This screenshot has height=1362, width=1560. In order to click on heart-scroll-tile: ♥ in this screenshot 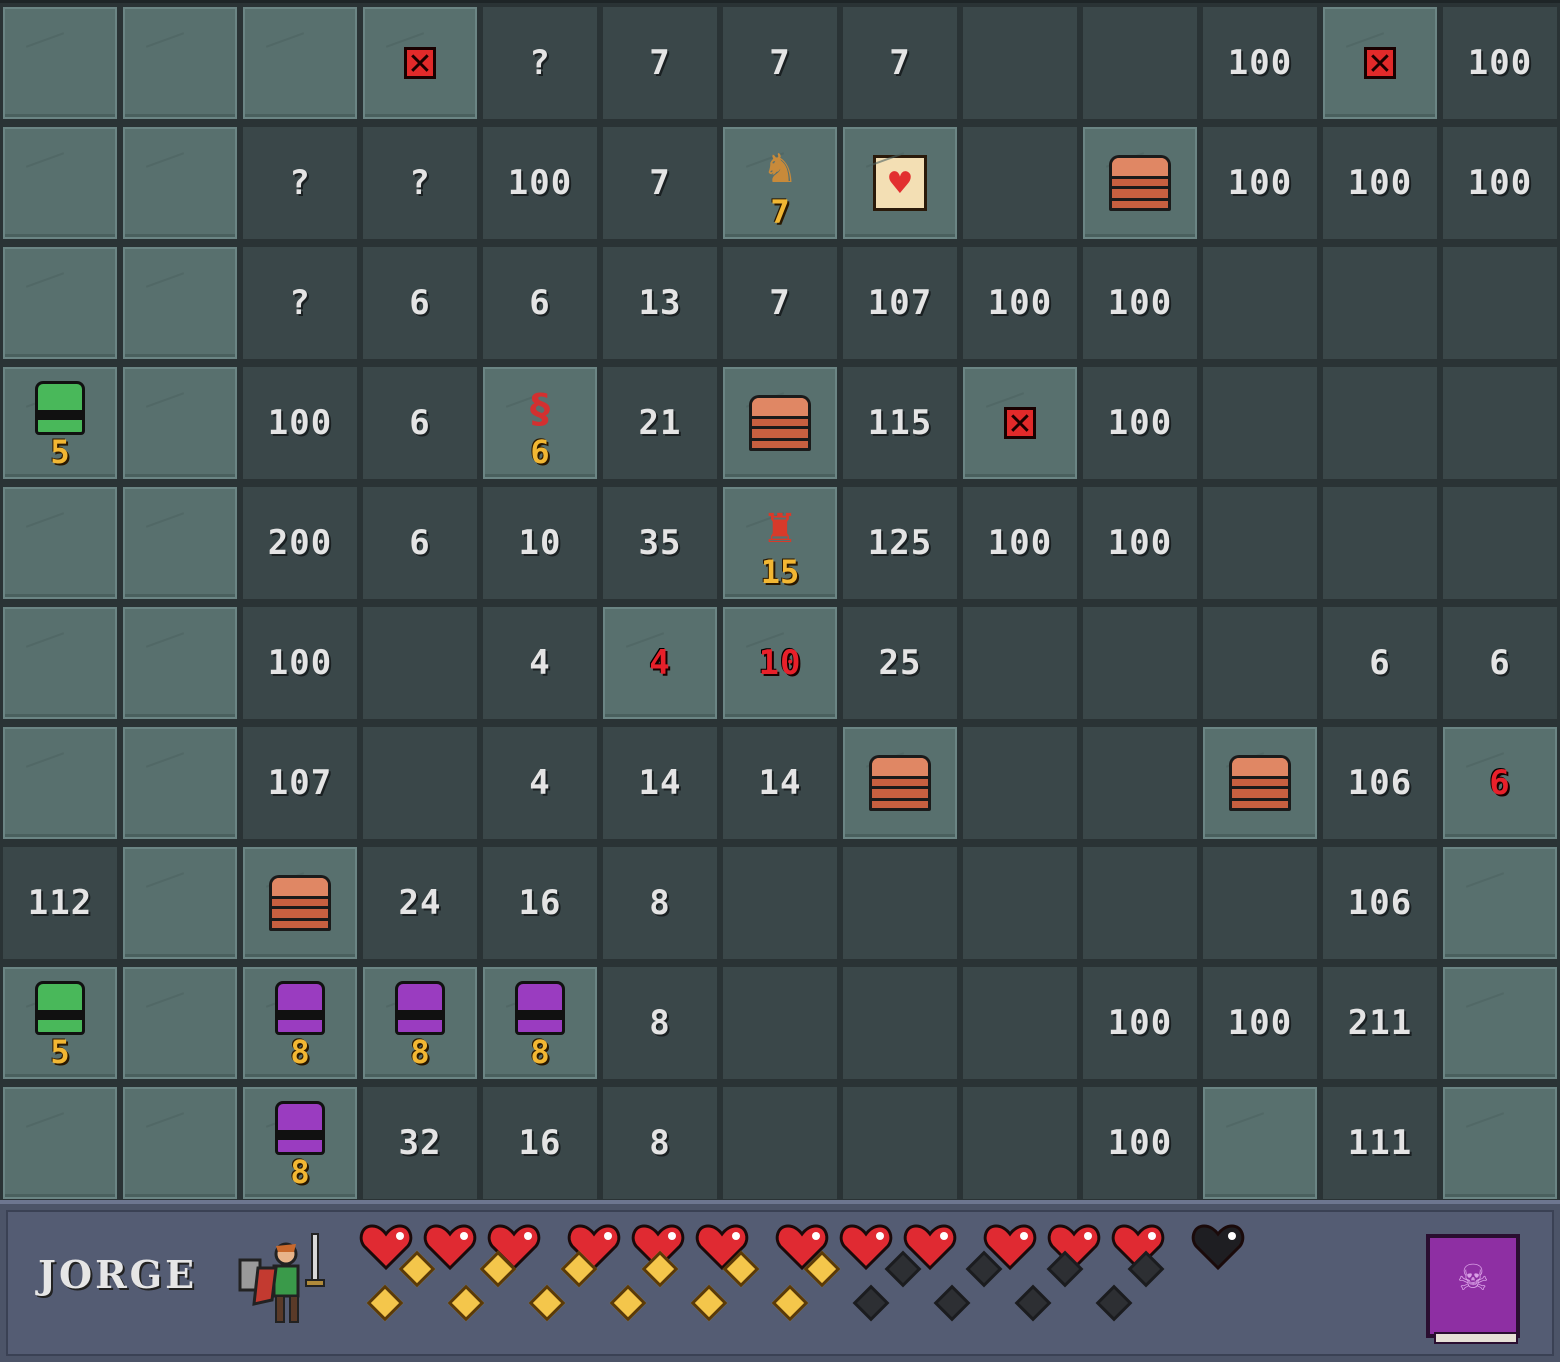, I will do `click(900, 183)`.